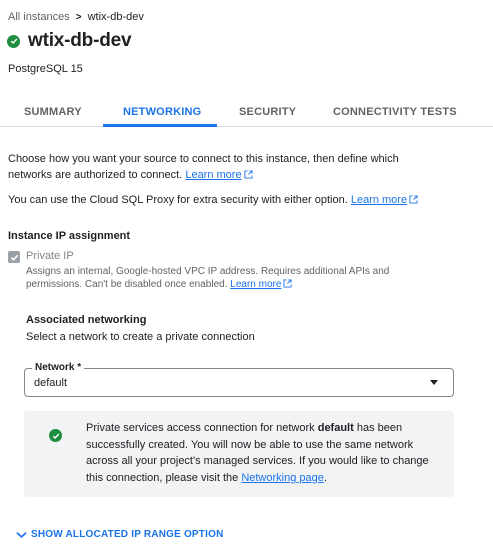  I want to click on tab-security: SECURITY, so click(267, 112).